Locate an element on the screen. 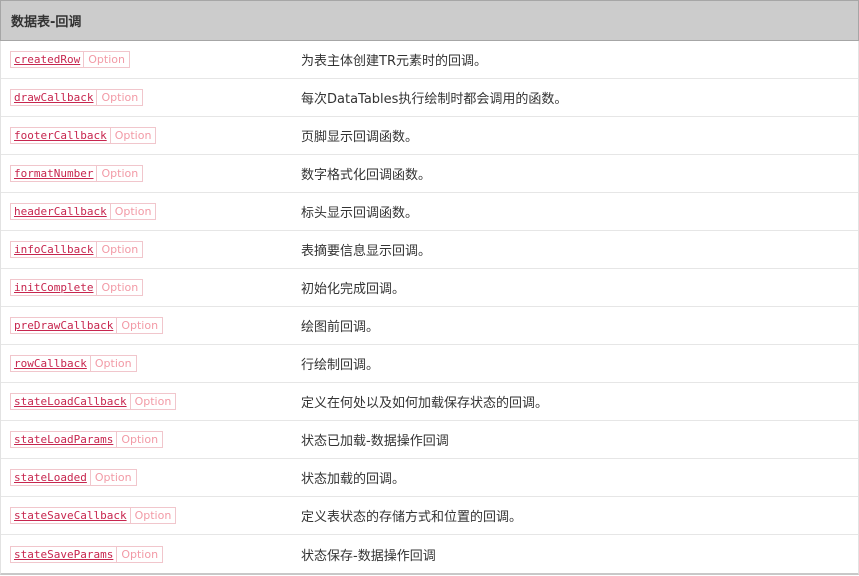  option-name-cell: infoCallback Option is located at coordinates (151, 249).